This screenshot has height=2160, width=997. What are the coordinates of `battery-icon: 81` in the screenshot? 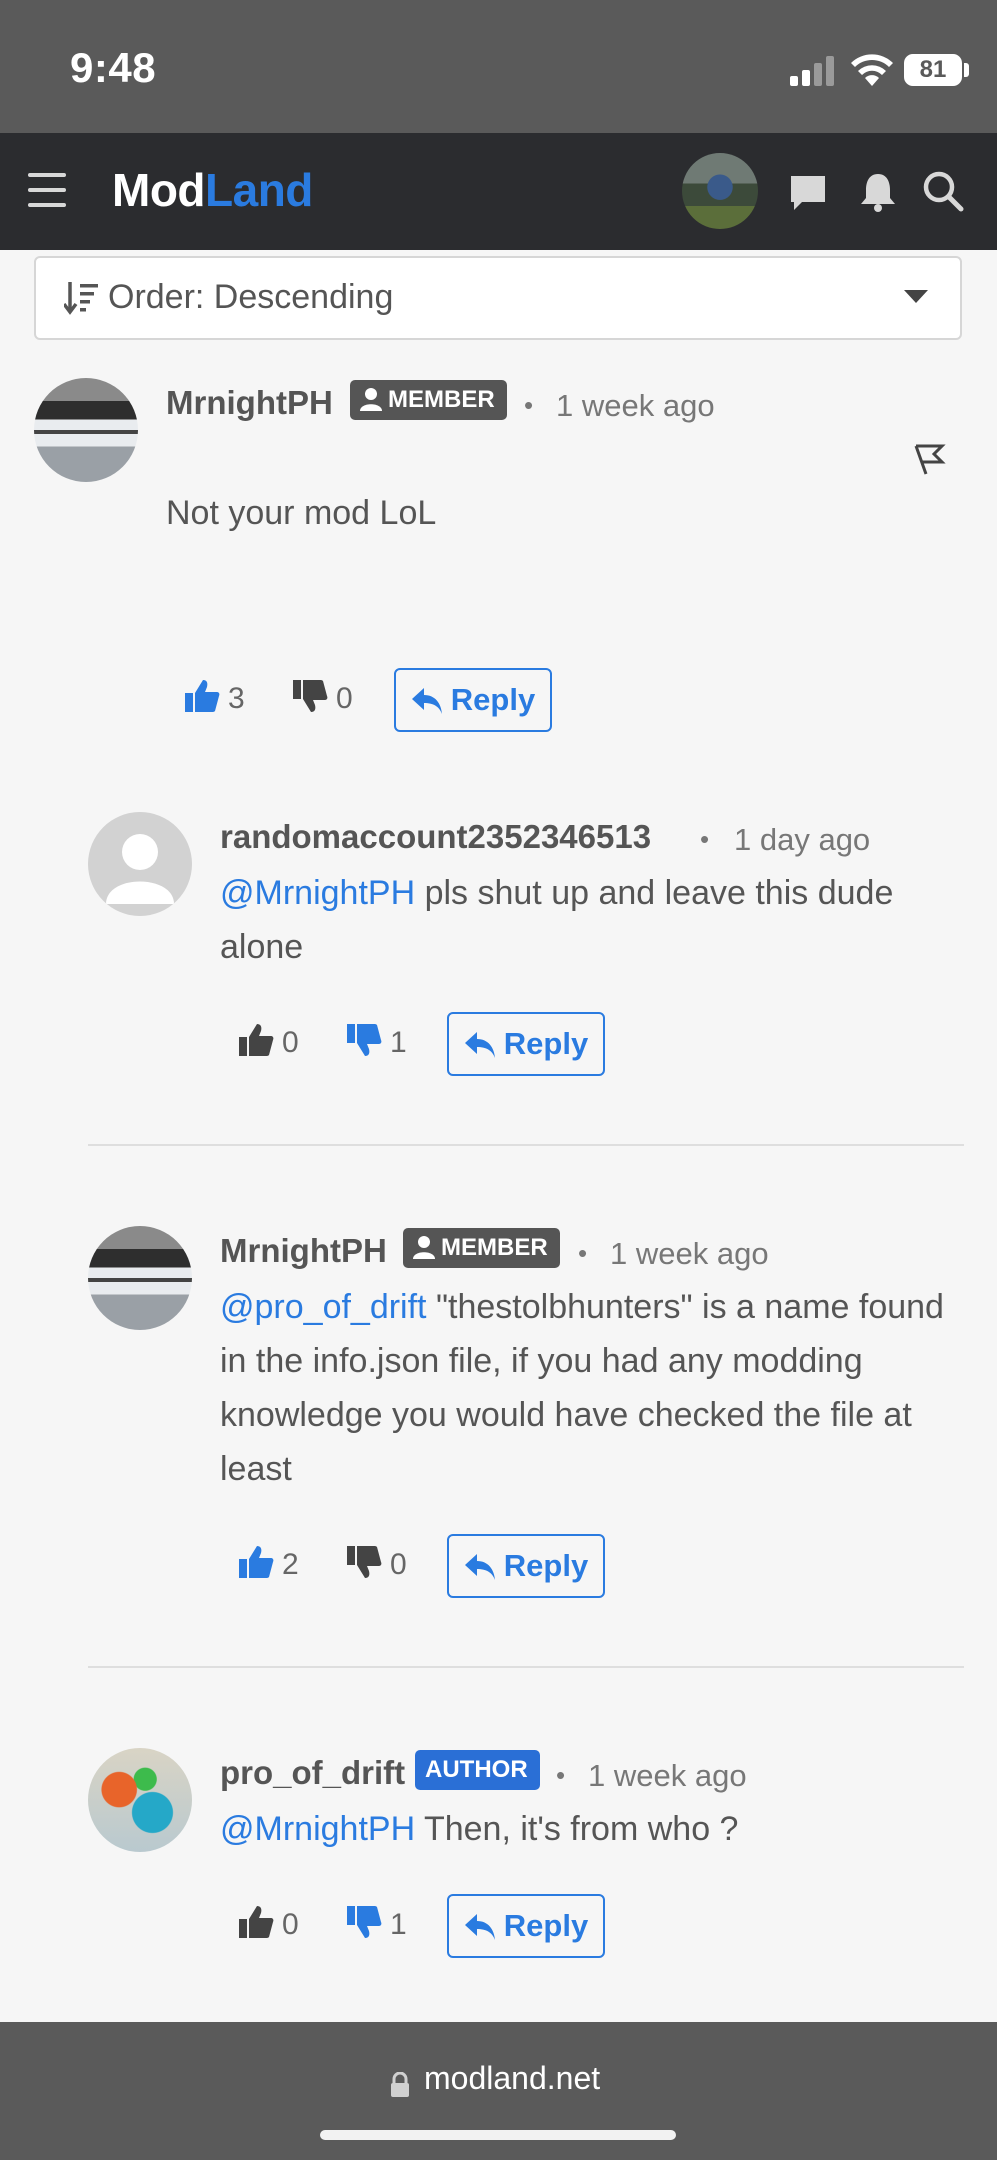 It's located at (933, 70).